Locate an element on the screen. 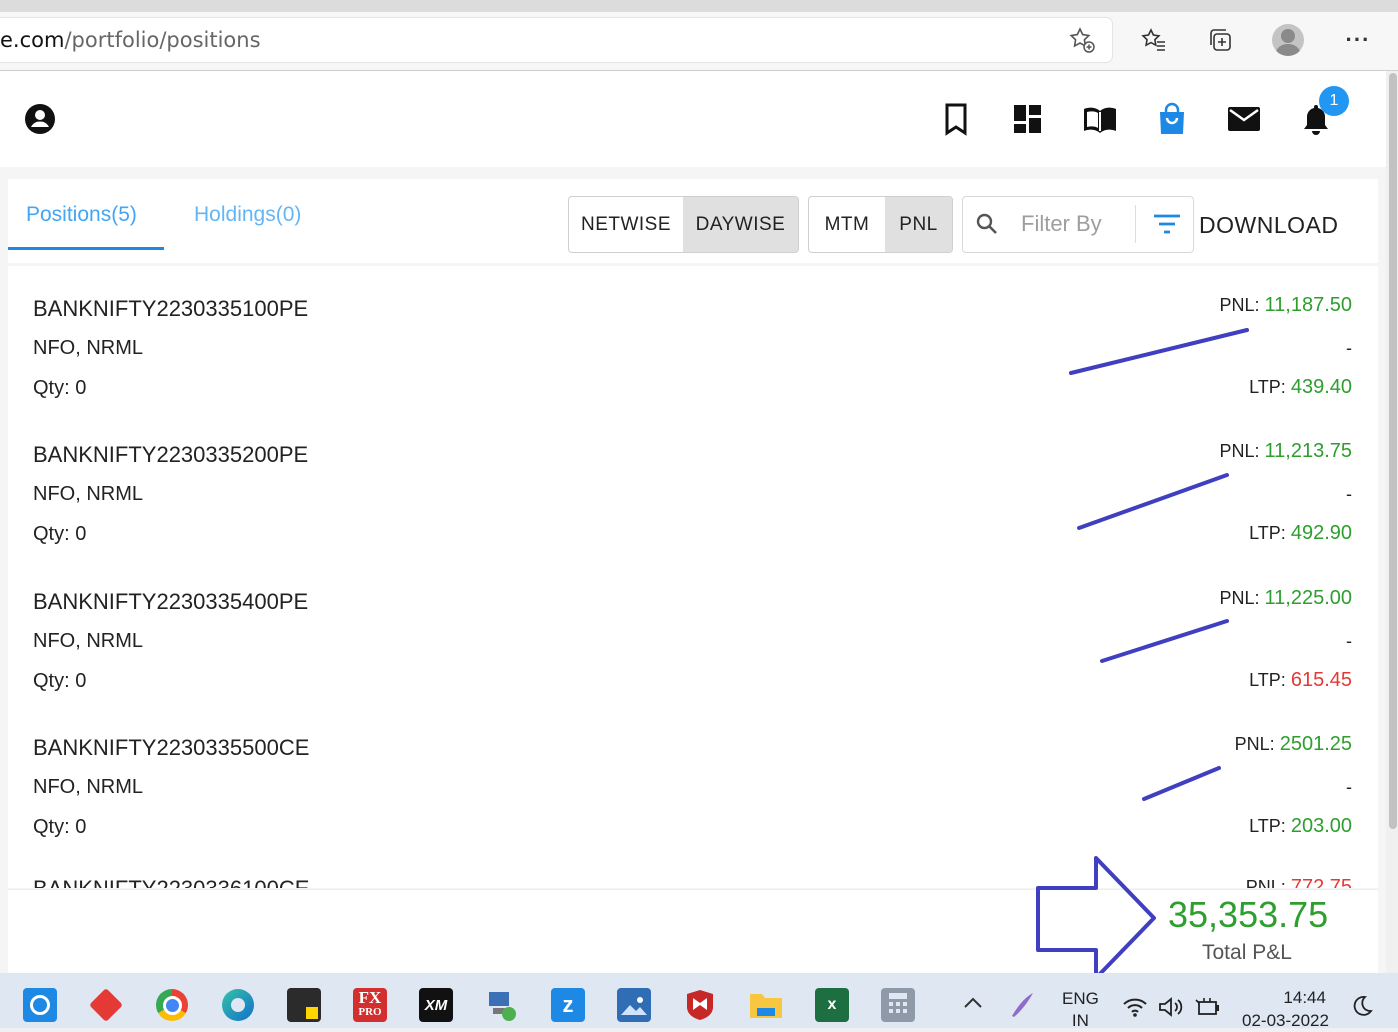 Image resolution: width=1398 pixels, height=1032 pixels. mtm-pnl-toggle: MTM PNL is located at coordinates (880, 224).